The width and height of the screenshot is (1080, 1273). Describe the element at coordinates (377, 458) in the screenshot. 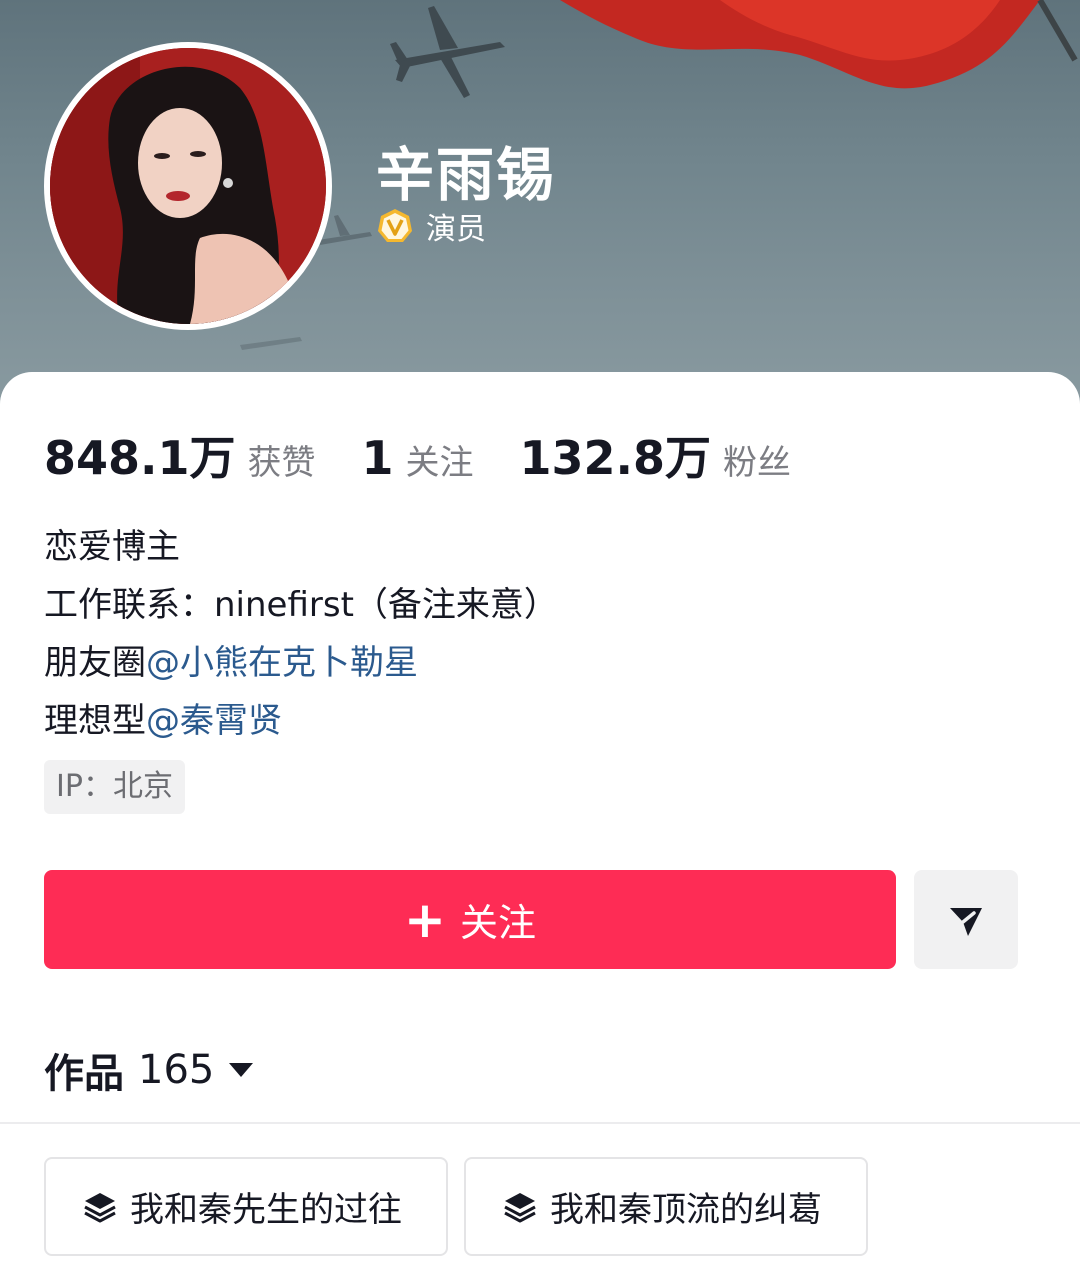

I see `stat-following-value: 1` at that location.